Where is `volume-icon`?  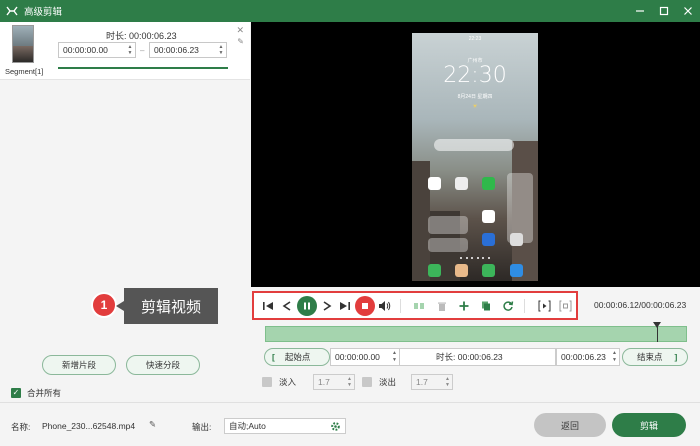
volume-icon is located at coordinates (384, 306).